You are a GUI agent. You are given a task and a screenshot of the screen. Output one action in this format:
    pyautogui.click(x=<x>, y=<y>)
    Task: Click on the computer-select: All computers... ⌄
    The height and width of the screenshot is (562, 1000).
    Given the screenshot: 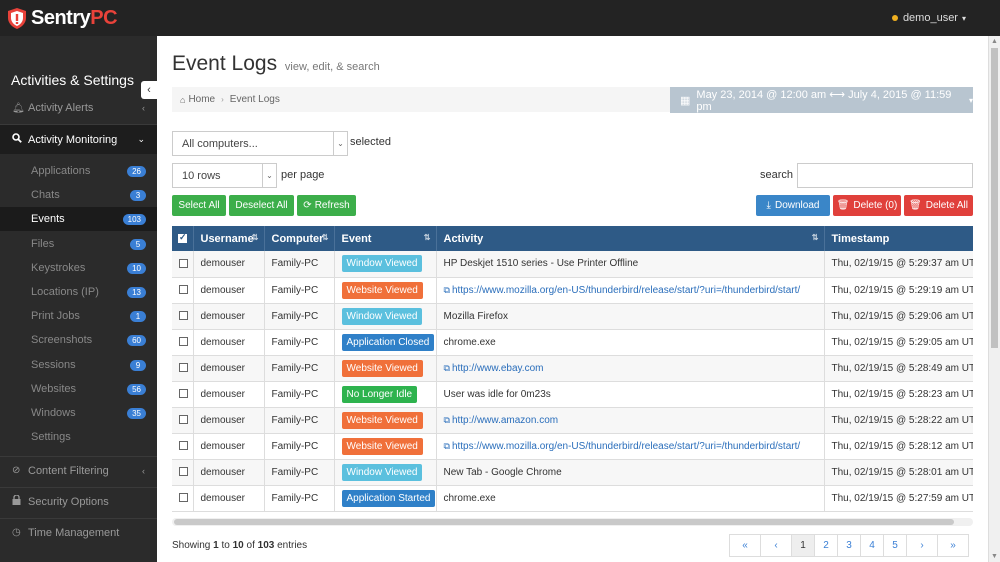 What is the action you would take?
    pyautogui.click(x=260, y=143)
    